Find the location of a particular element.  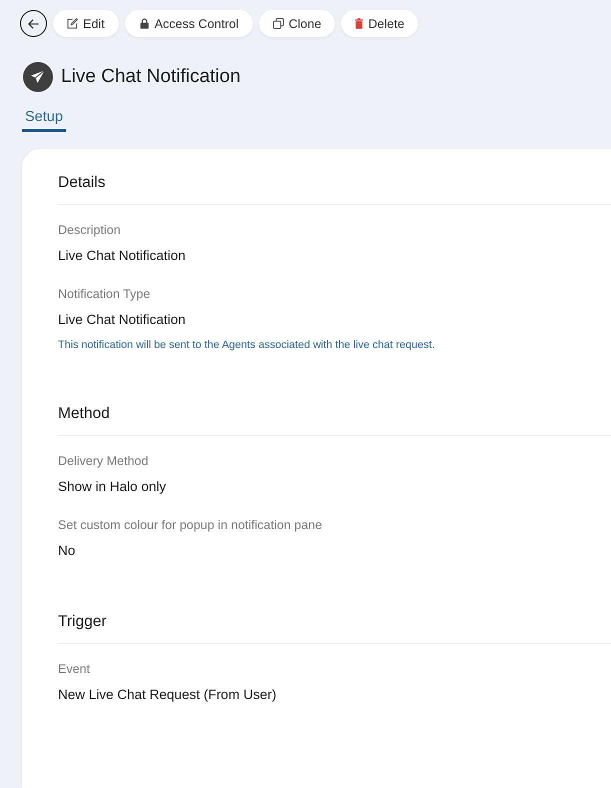

section-title: Trigger is located at coordinates (82, 621).